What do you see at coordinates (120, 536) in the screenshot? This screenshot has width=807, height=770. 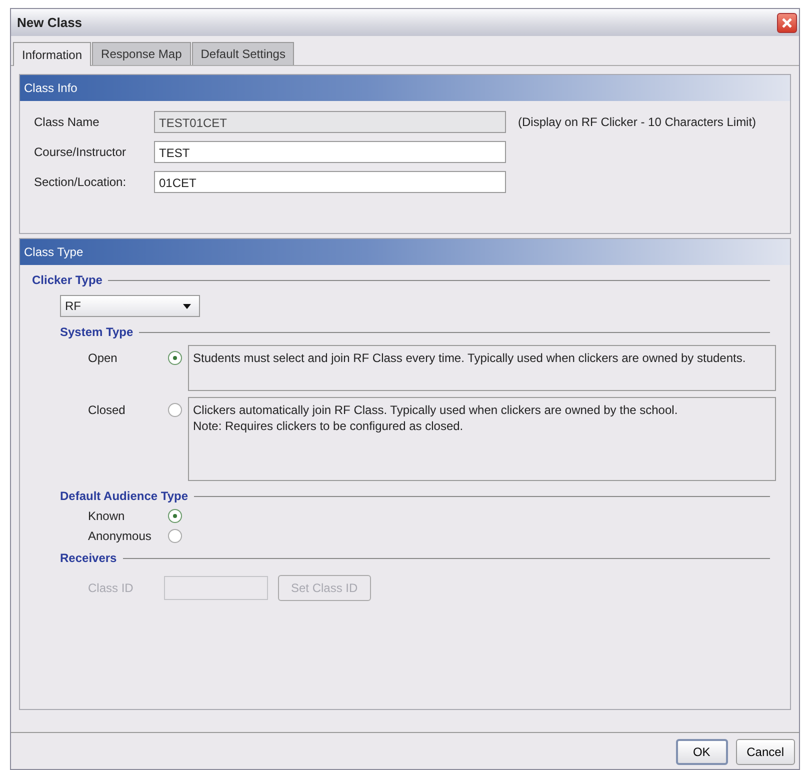 I see `option-label: Anonymous` at bounding box center [120, 536].